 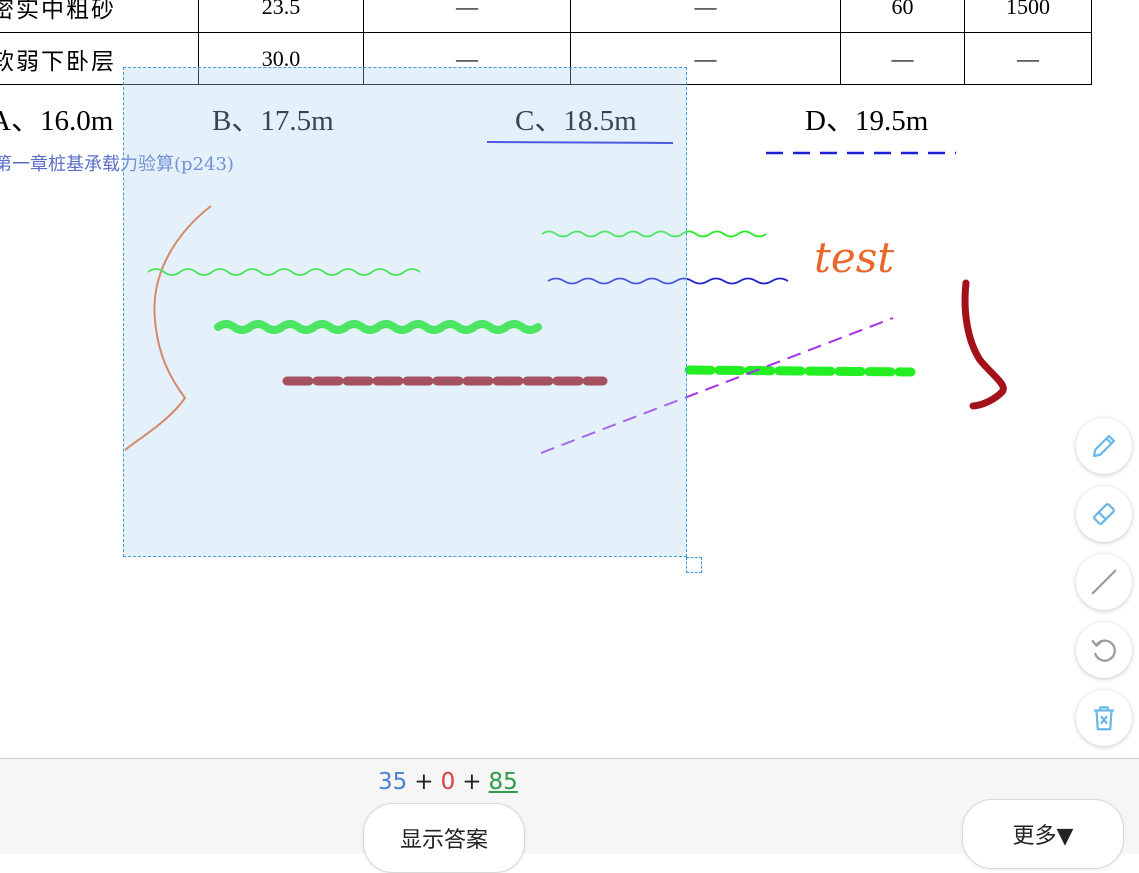 I want to click on pencil-icon, so click(x=1104, y=446).